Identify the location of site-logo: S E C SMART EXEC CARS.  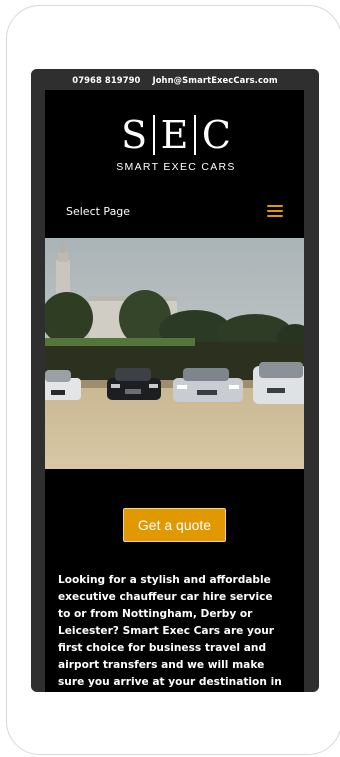
(176, 143).